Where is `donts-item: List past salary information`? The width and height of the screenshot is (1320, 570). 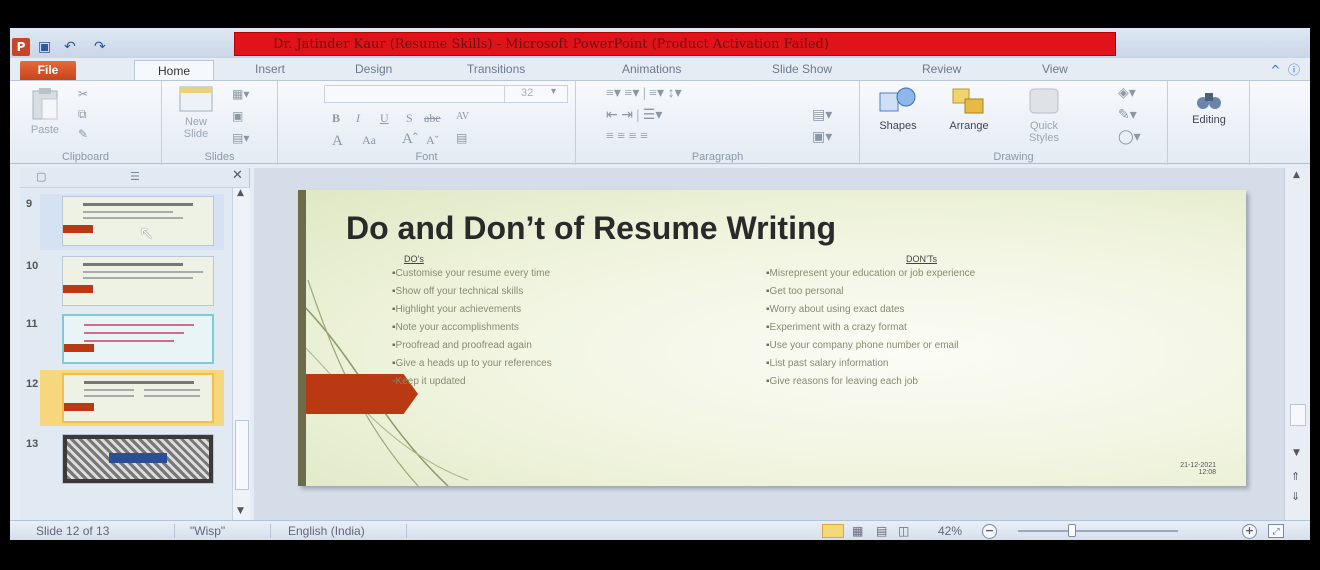
donts-item: List past salary information is located at coordinates (827, 363).